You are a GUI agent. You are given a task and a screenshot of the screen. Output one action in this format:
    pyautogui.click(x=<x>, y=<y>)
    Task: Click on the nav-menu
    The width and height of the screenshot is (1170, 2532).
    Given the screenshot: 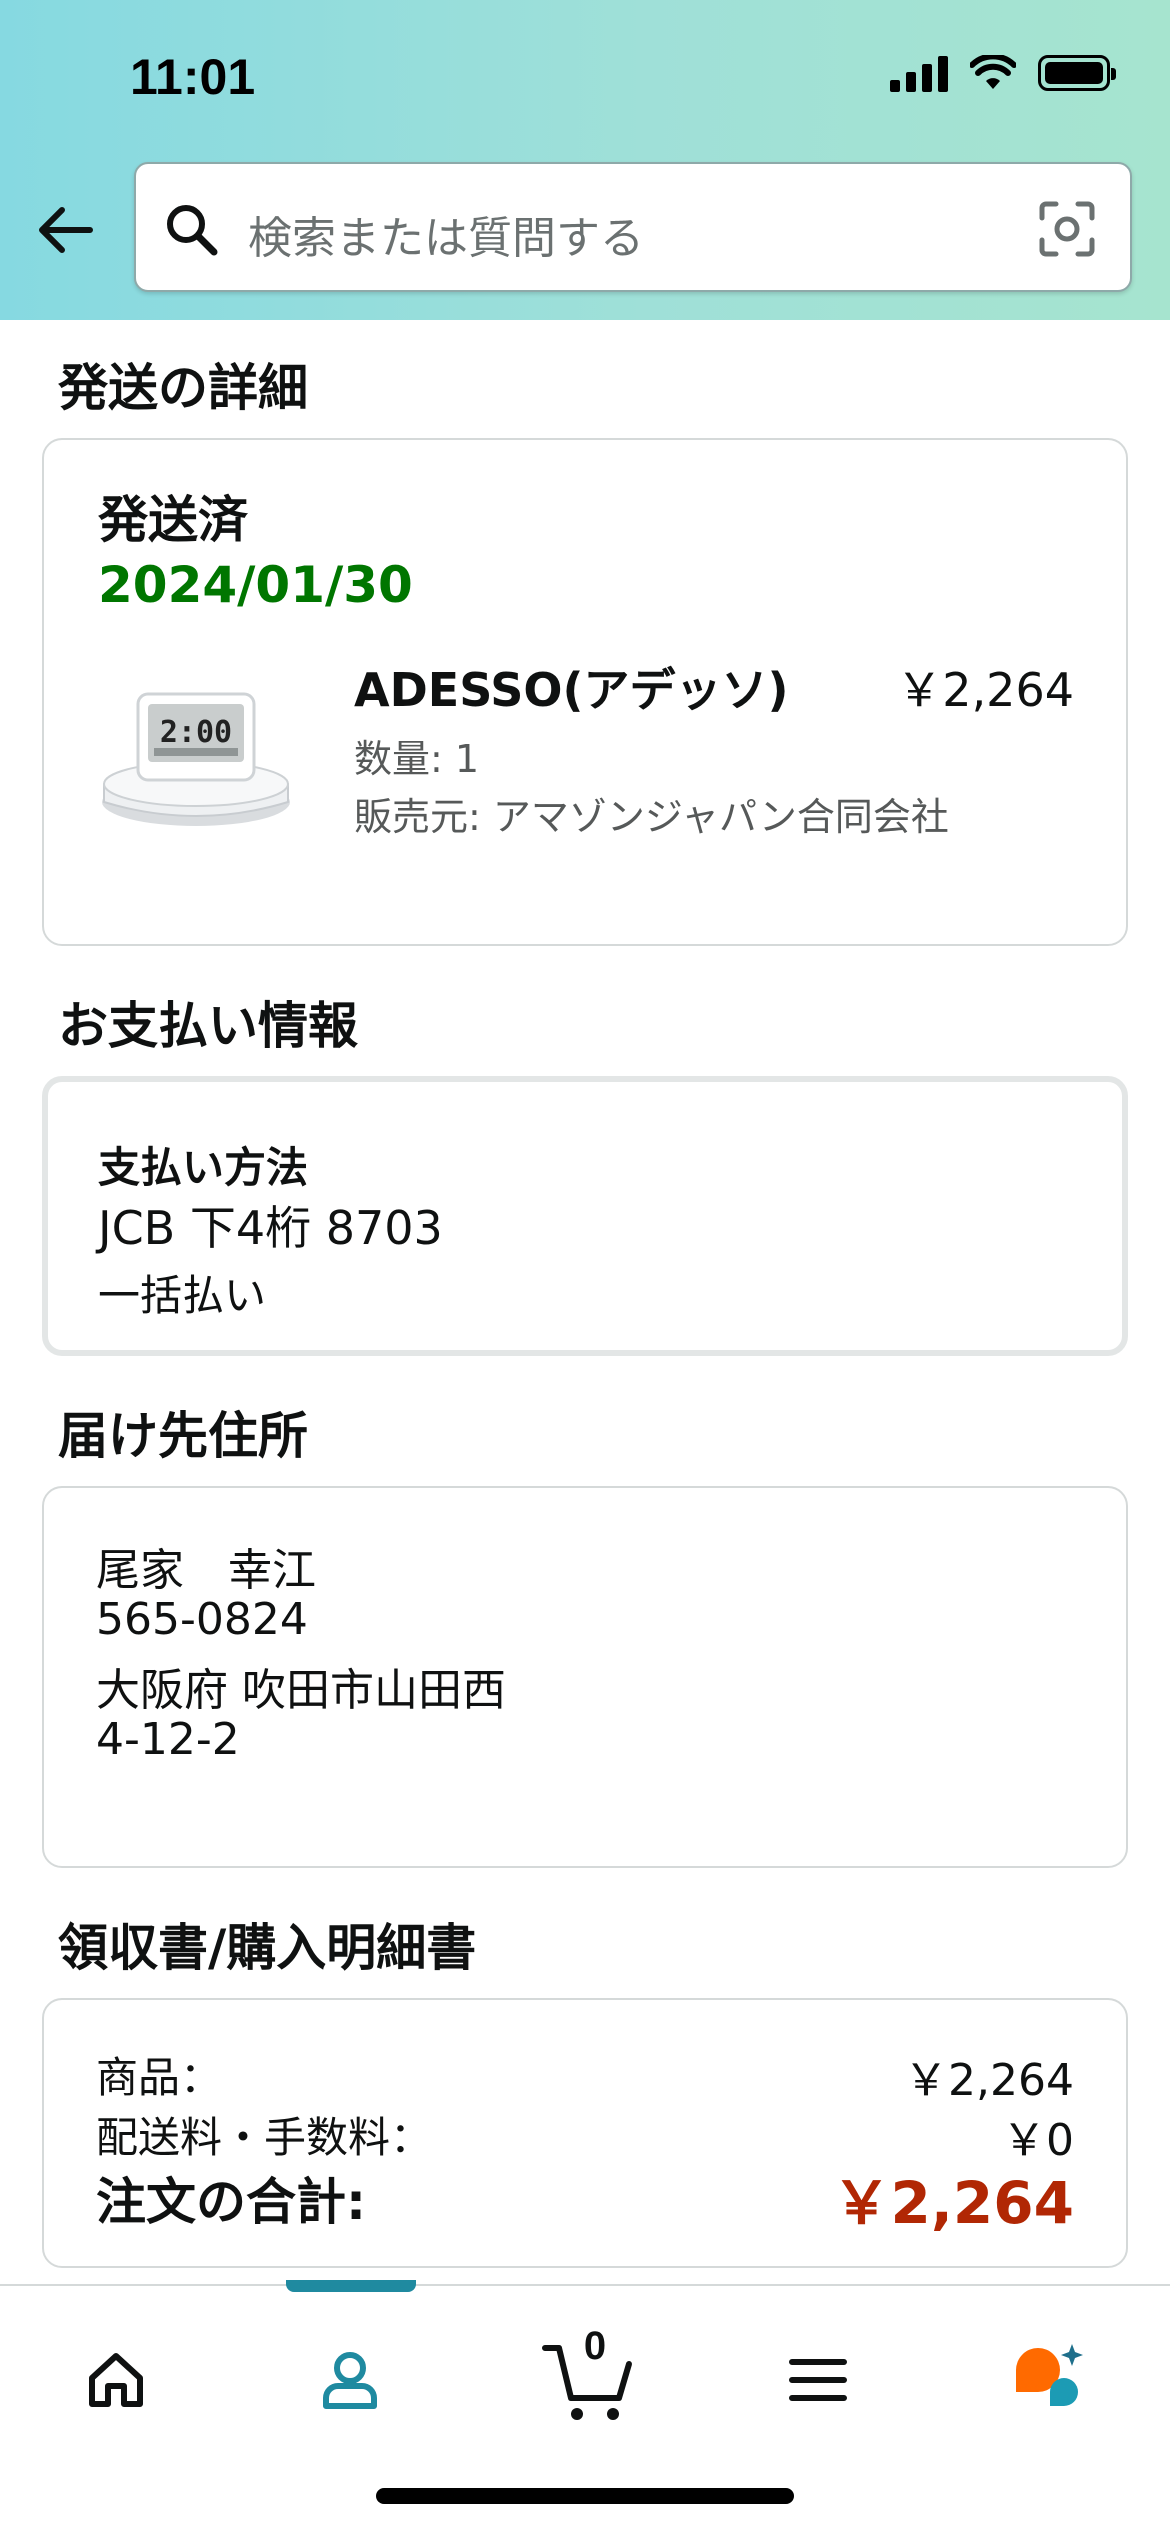 What is the action you would take?
    pyautogui.click(x=818, y=2380)
    